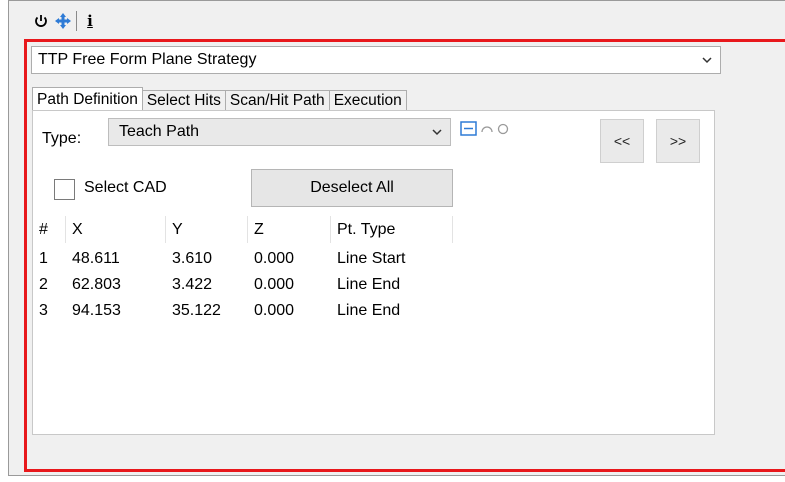  Describe the element at coordinates (43, 258) in the screenshot. I see `cell-index: 1` at that location.